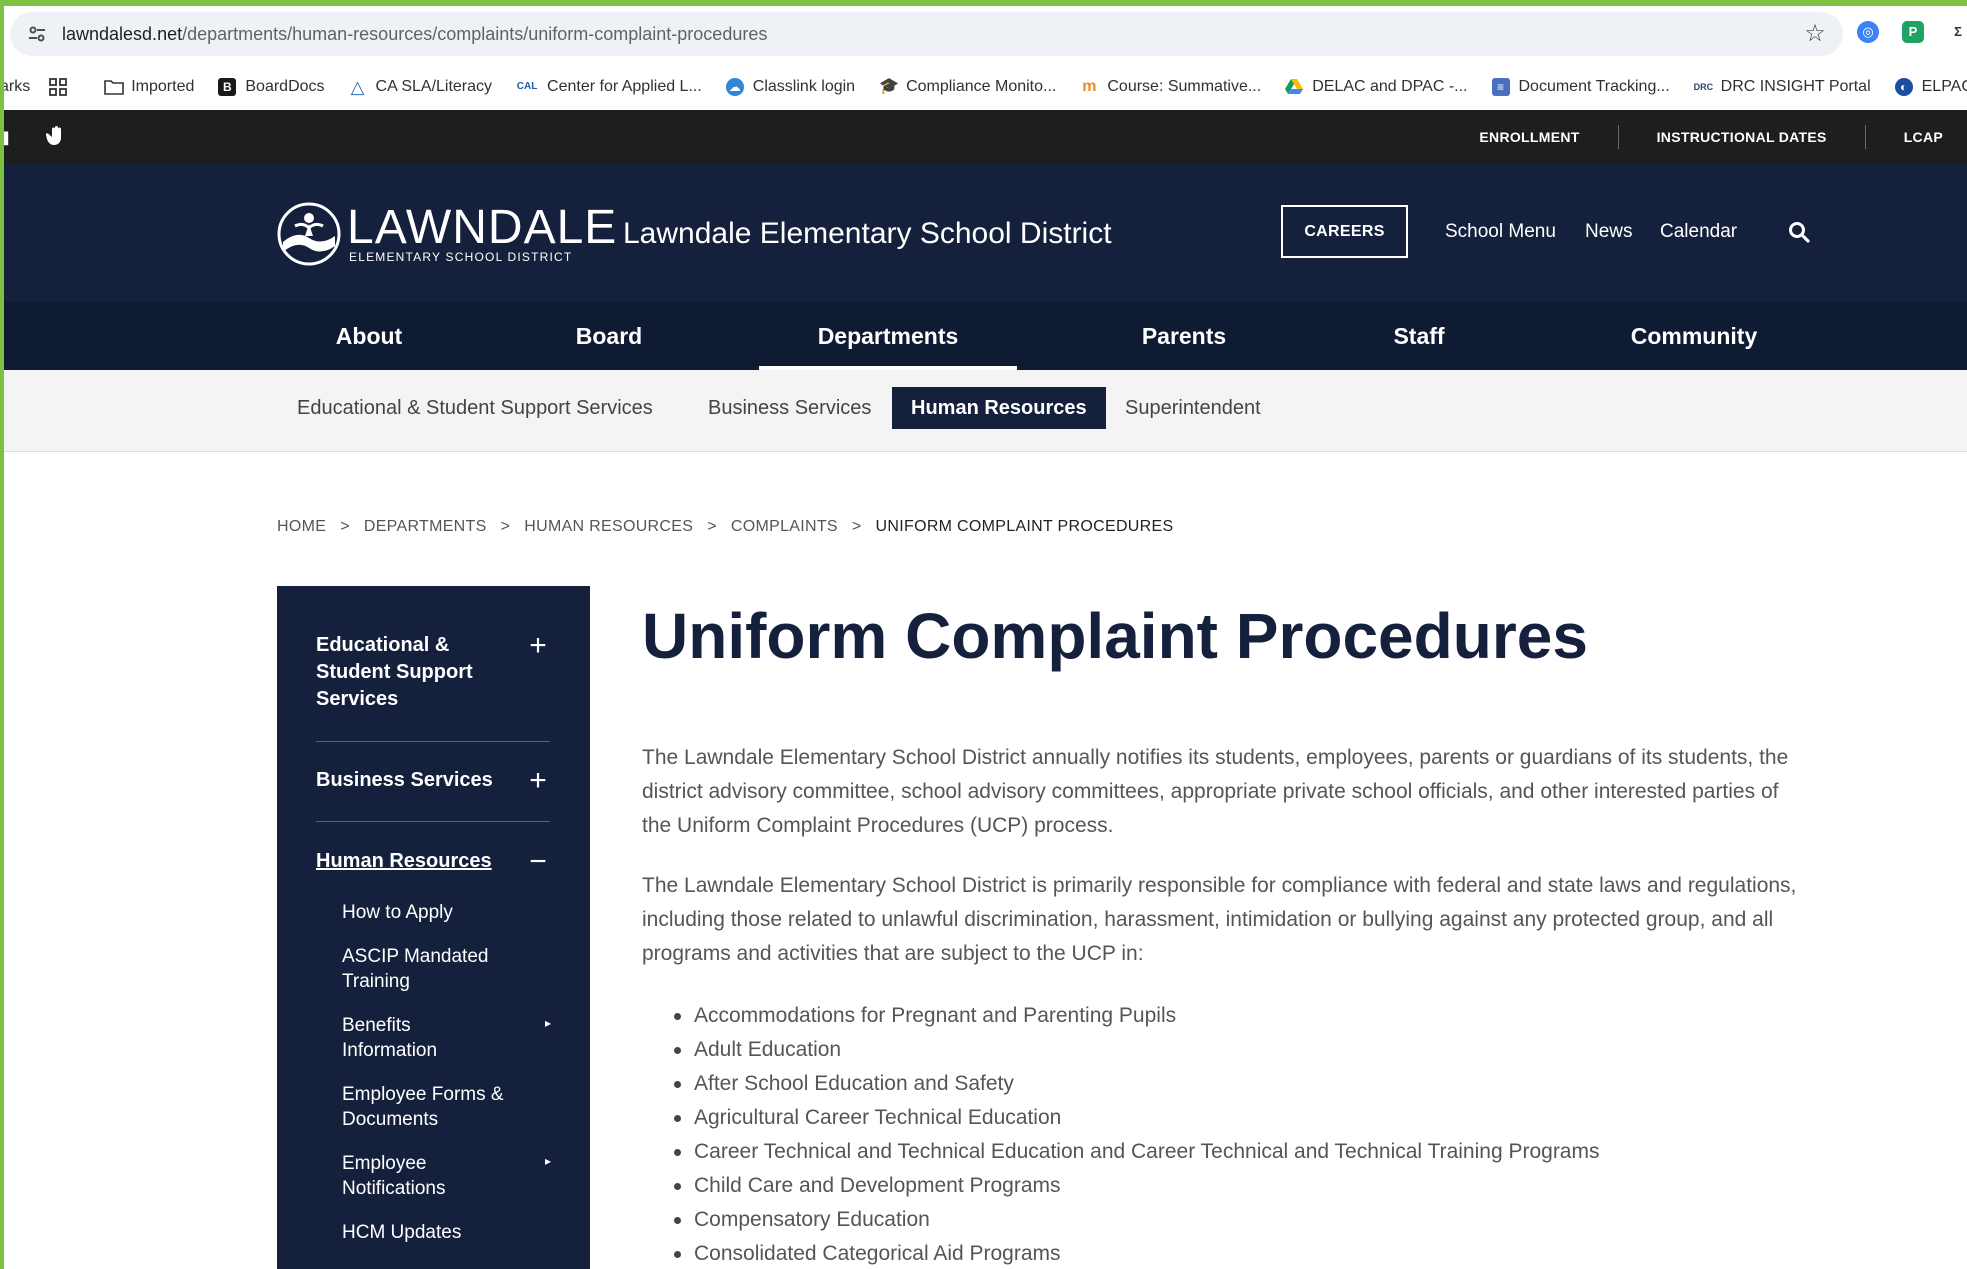 This screenshot has height=1269, width=1967. What do you see at coordinates (442, 1232) in the screenshot?
I see `sidebar-item-hcm-updates: HCM Updates` at bounding box center [442, 1232].